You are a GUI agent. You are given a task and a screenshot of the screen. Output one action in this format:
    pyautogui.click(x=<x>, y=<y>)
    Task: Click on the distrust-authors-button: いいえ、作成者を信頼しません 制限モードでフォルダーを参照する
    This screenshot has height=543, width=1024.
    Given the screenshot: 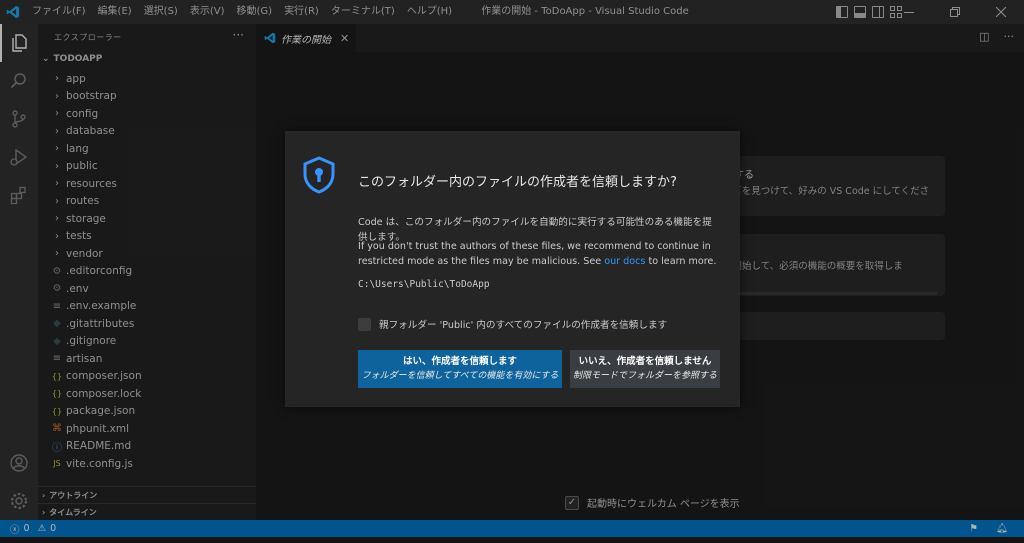 What is the action you would take?
    pyautogui.click(x=645, y=369)
    